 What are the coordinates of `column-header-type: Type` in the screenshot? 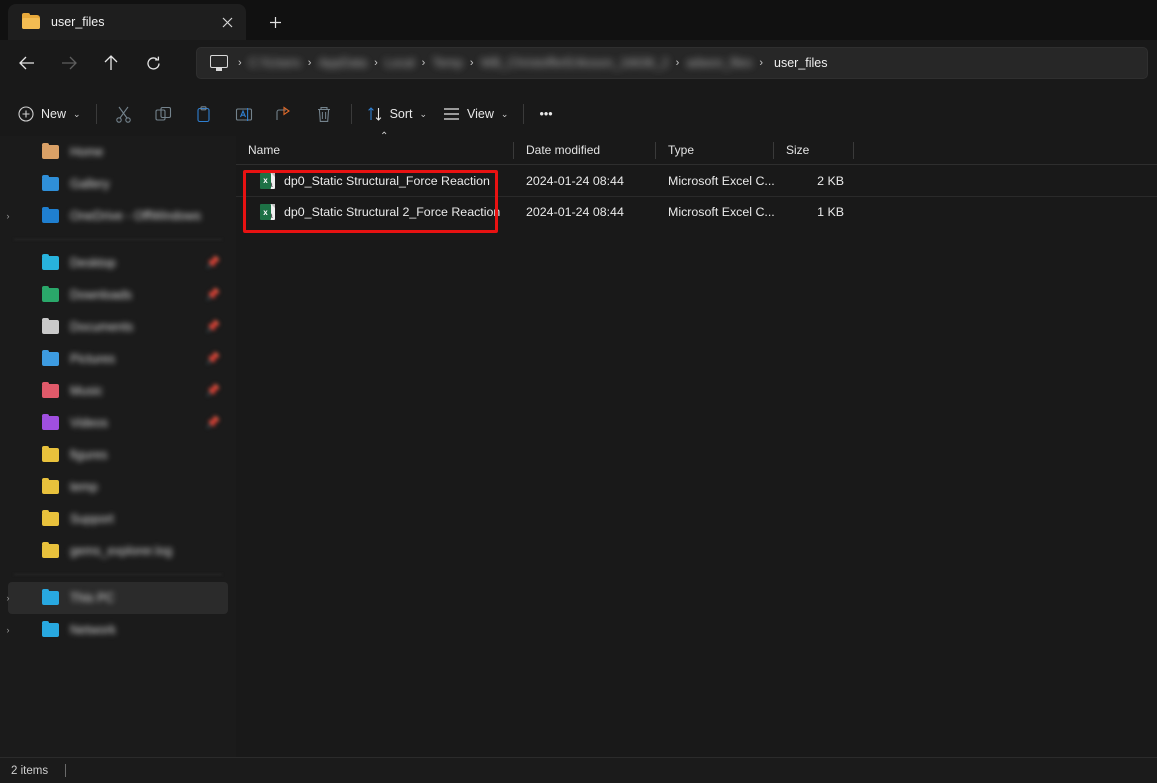 It's located at (715, 150).